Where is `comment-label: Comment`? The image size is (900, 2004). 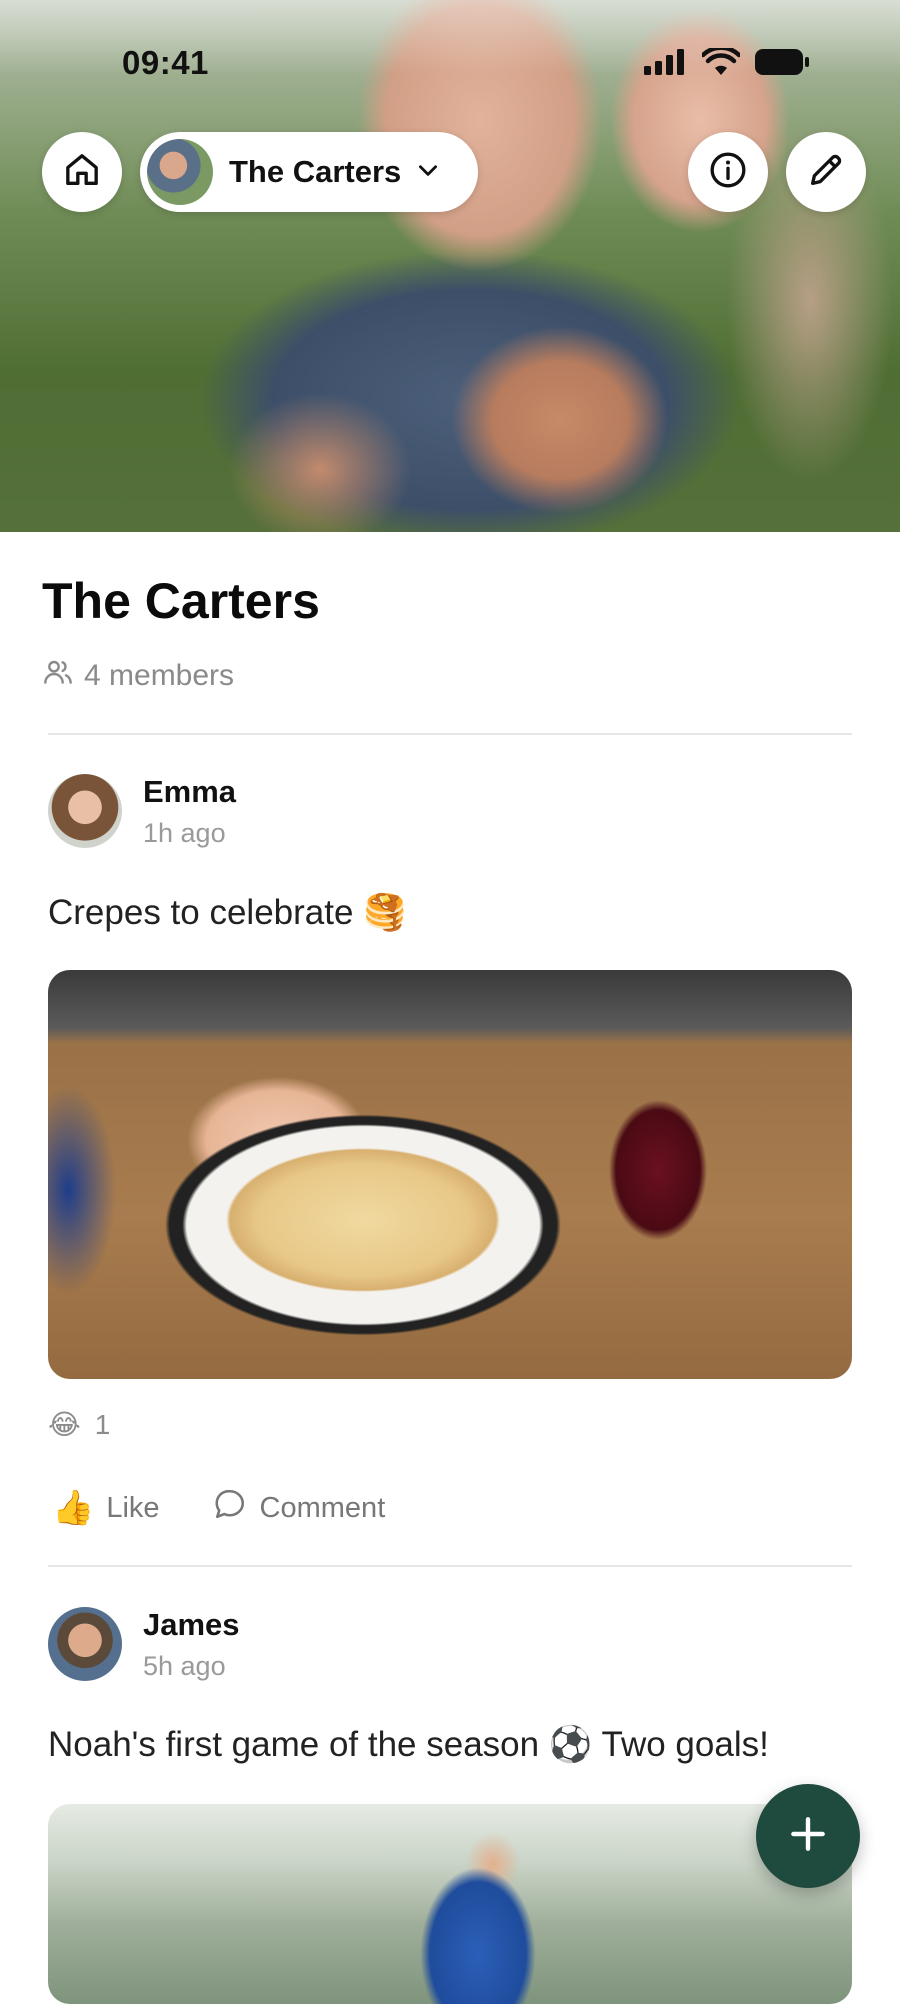 comment-label: Comment is located at coordinates (322, 1507).